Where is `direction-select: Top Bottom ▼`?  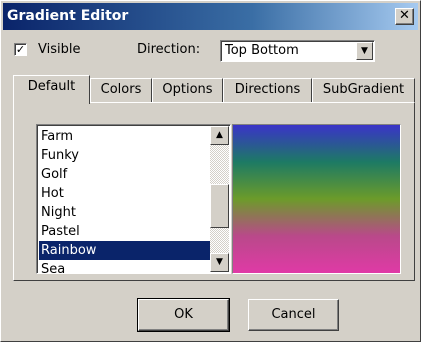 direction-select: Top Bottom ▼ is located at coordinates (297, 51).